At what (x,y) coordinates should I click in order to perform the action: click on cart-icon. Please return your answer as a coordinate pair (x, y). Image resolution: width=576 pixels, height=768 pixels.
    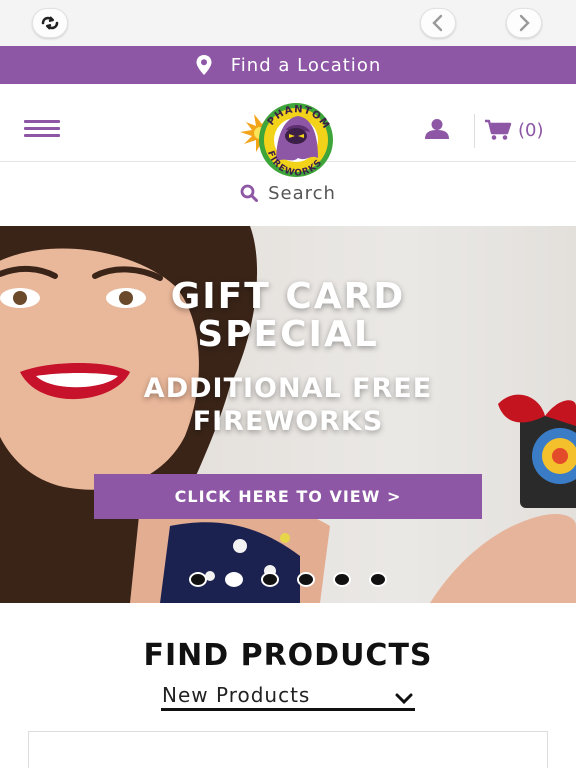
    Looking at the image, I should click on (498, 129).